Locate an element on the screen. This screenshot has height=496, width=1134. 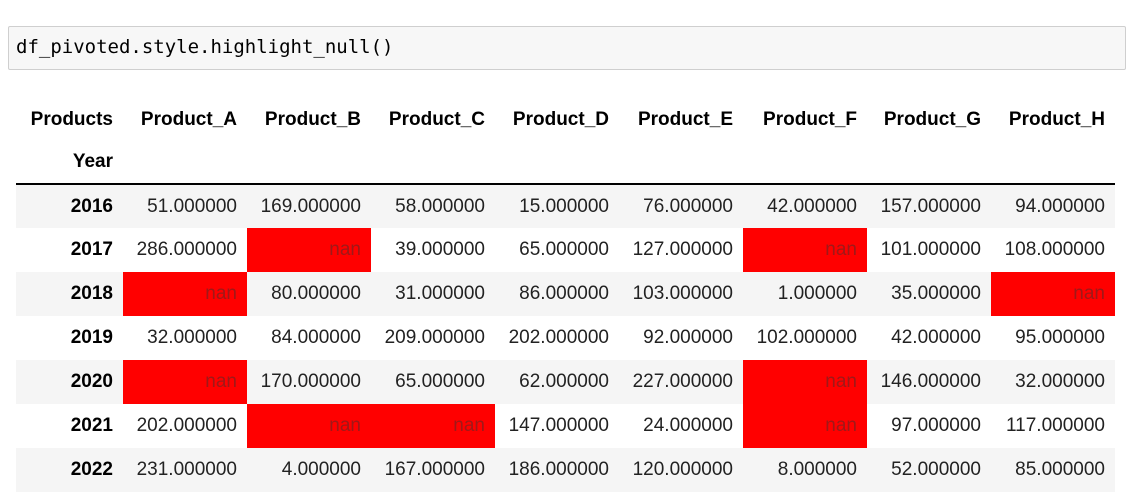
table-cell: 94.000000 is located at coordinates (1053, 206).